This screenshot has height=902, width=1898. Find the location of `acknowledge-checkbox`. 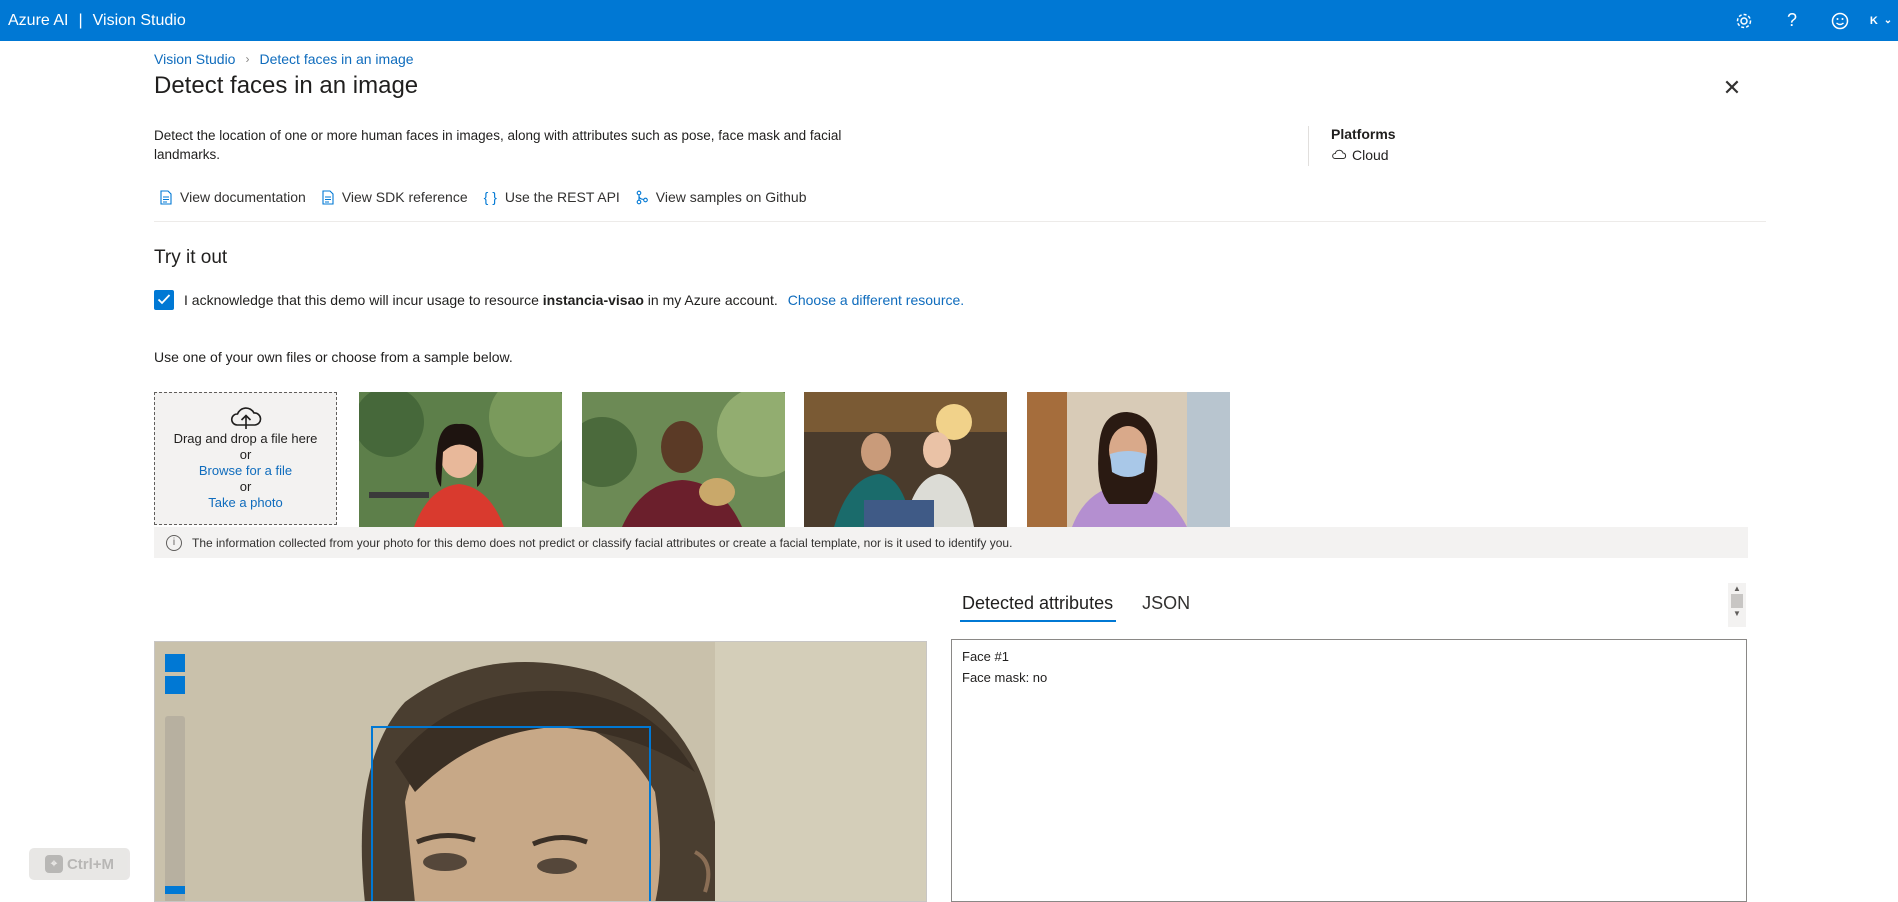

acknowledge-checkbox is located at coordinates (164, 300).